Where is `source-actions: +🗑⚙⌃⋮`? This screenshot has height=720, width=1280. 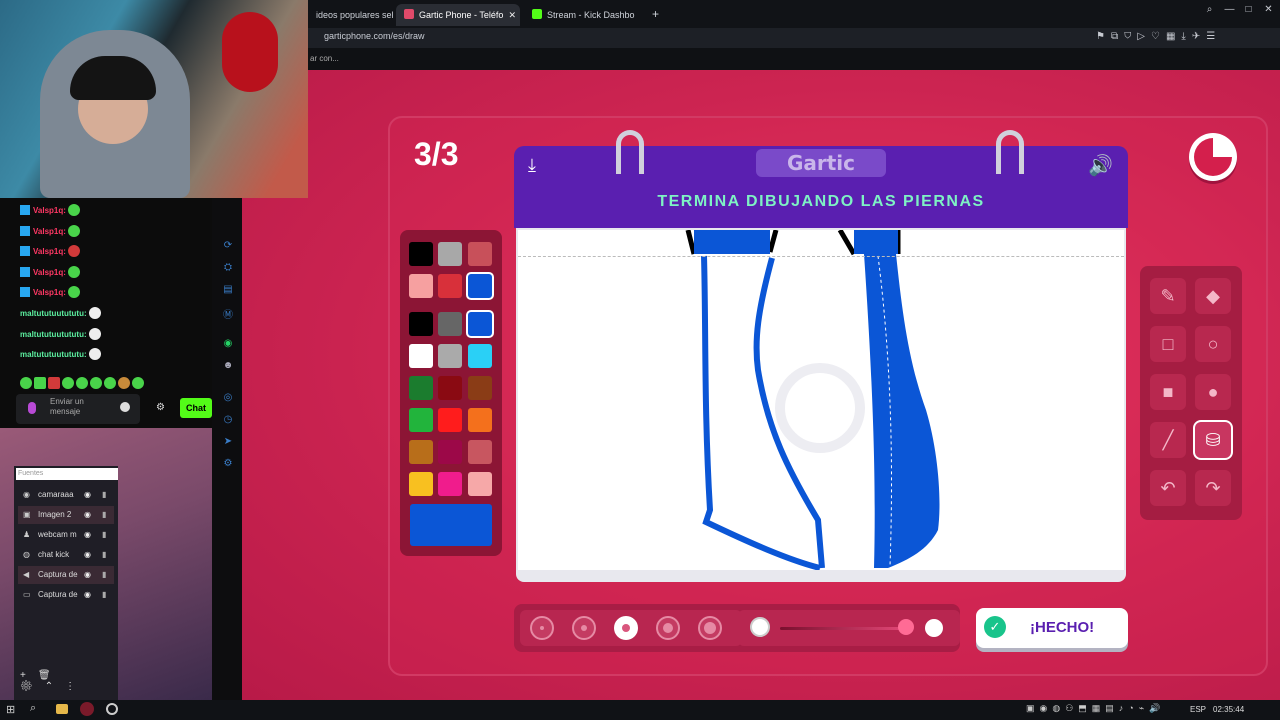 source-actions: +🗑⚙⌃⋮ is located at coordinates (70, 681).